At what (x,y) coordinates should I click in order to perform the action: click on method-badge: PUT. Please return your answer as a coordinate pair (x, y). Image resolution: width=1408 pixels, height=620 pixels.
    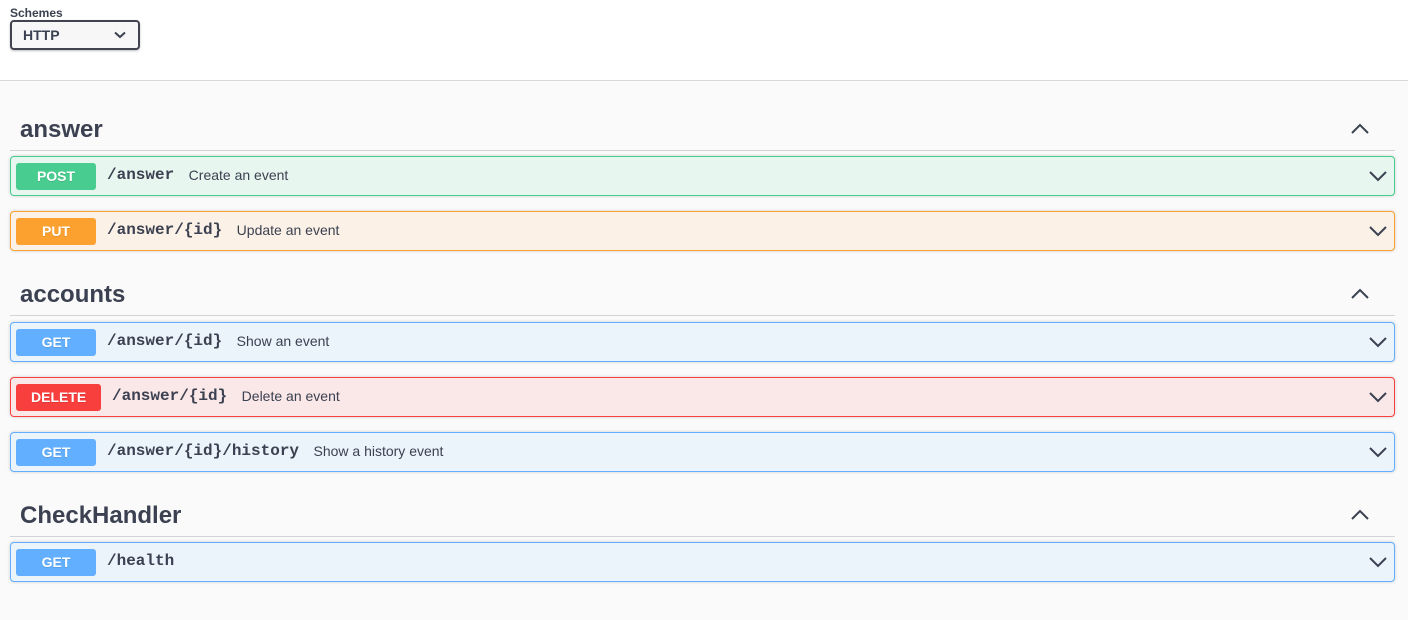
    Looking at the image, I should click on (56, 231).